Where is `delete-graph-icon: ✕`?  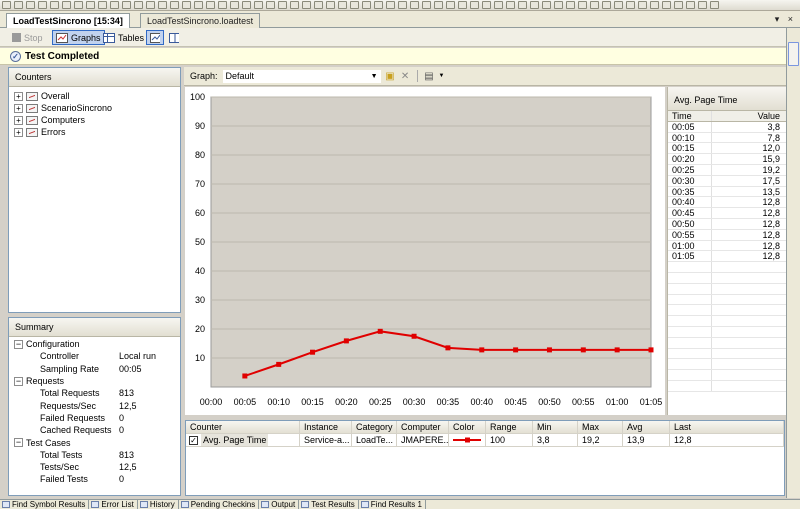 delete-graph-icon: ✕ is located at coordinates (405, 76).